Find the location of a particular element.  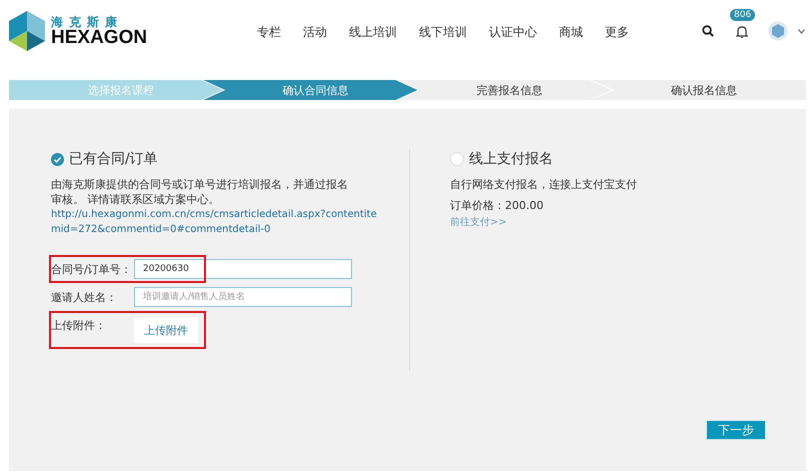

field-label: 上传附件： is located at coordinates (79, 326).